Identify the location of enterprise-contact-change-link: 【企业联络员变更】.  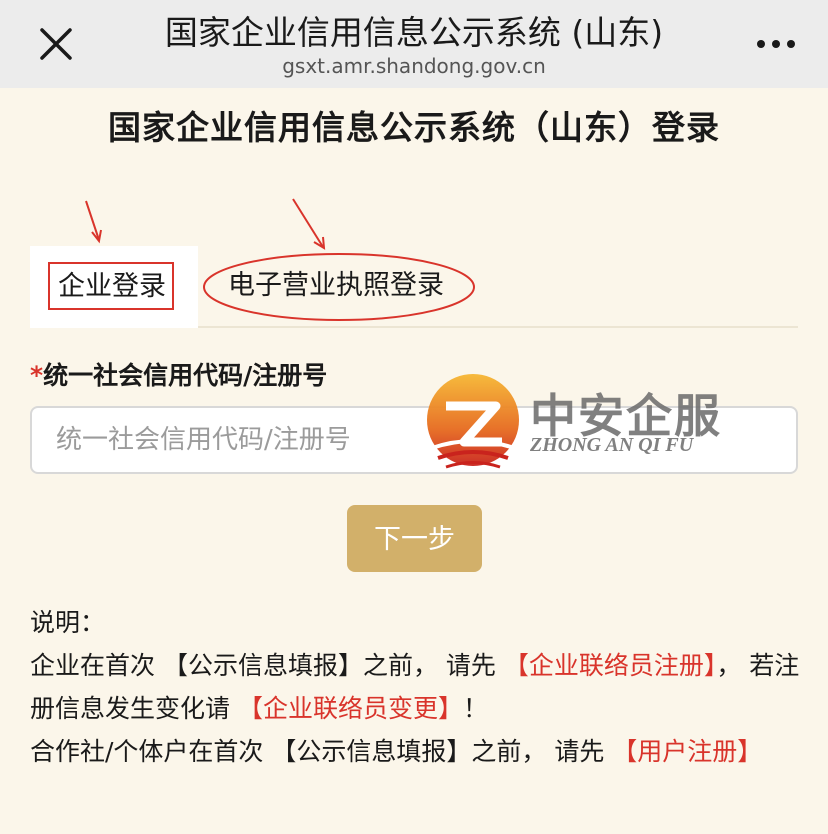
(350, 708).